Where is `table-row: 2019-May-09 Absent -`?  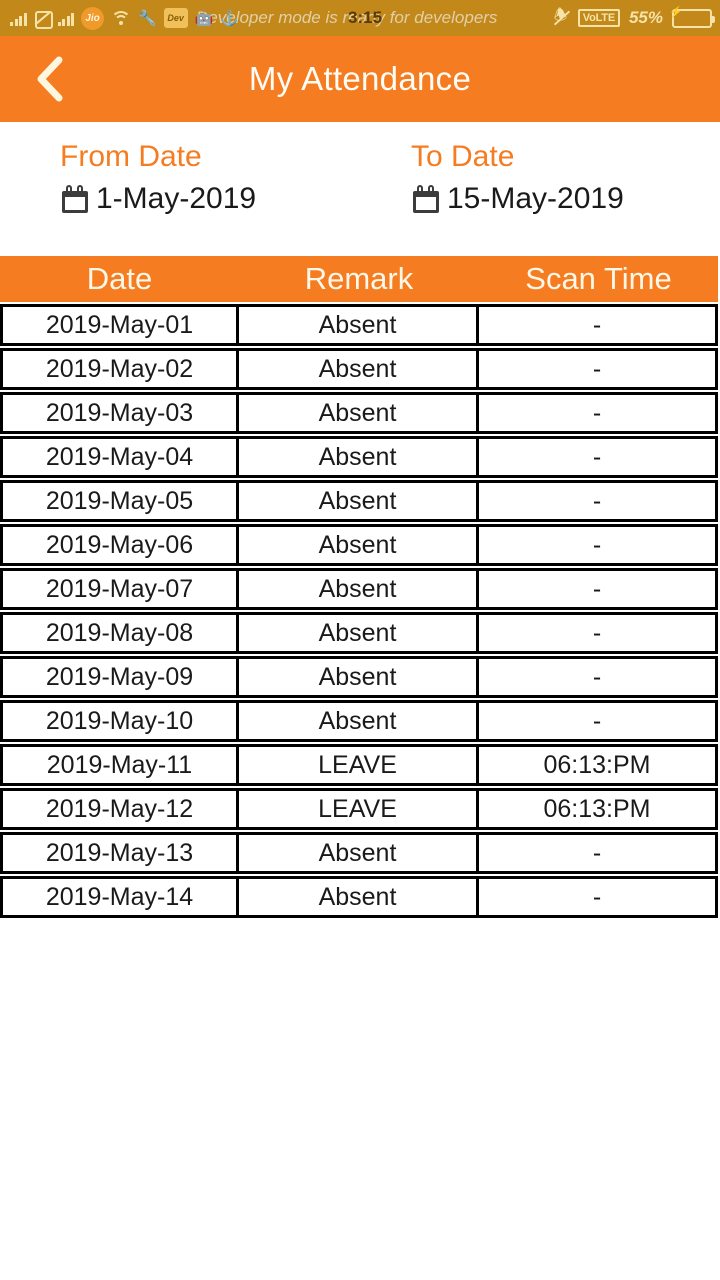
table-row: 2019-May-09 Absent - is located at coordinates (359, 677).